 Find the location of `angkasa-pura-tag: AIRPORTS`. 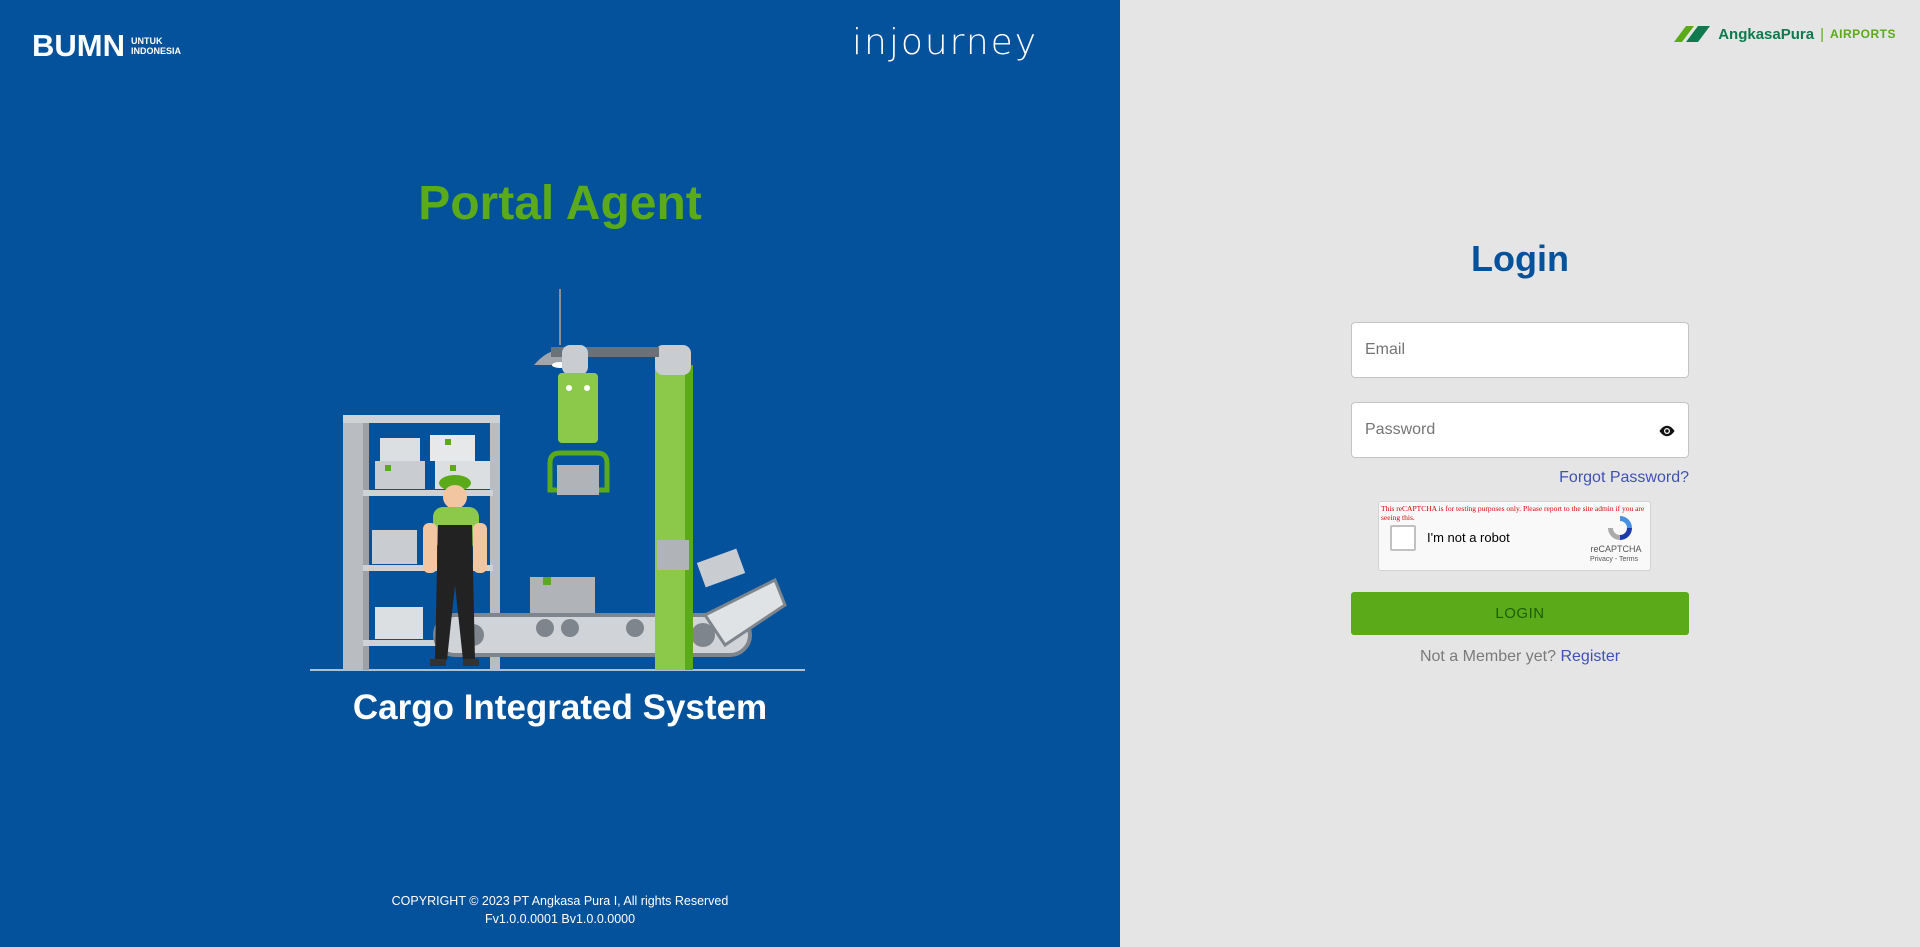

angkasa-pura-tag: AIRPORTS is located at coordinates (1862, 34).